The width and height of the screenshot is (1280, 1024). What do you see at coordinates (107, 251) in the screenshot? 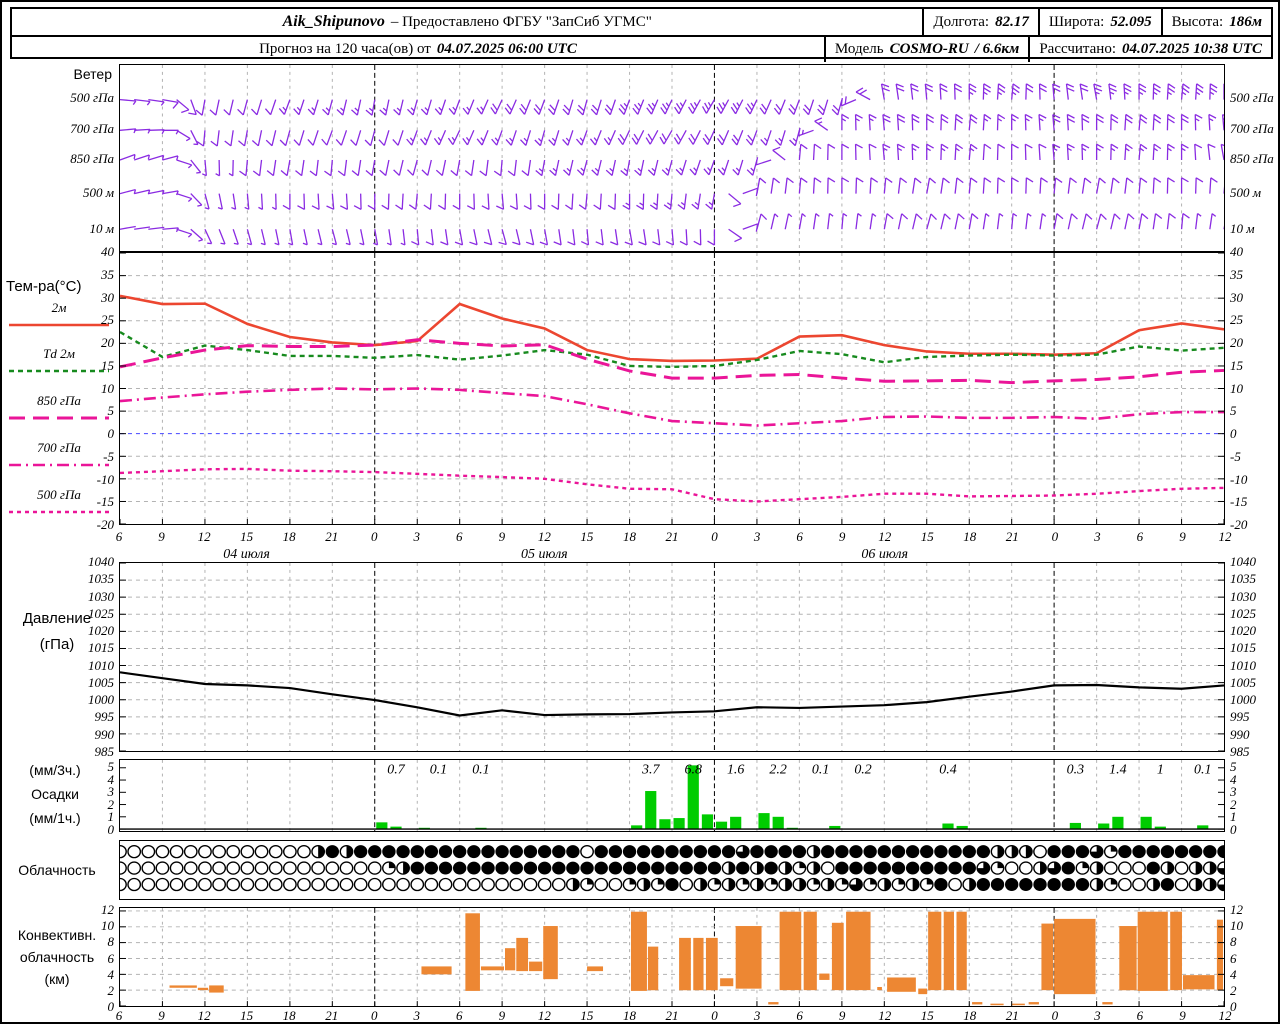
I see `axis-tick-label: 40` at bounding box center [107, 251].